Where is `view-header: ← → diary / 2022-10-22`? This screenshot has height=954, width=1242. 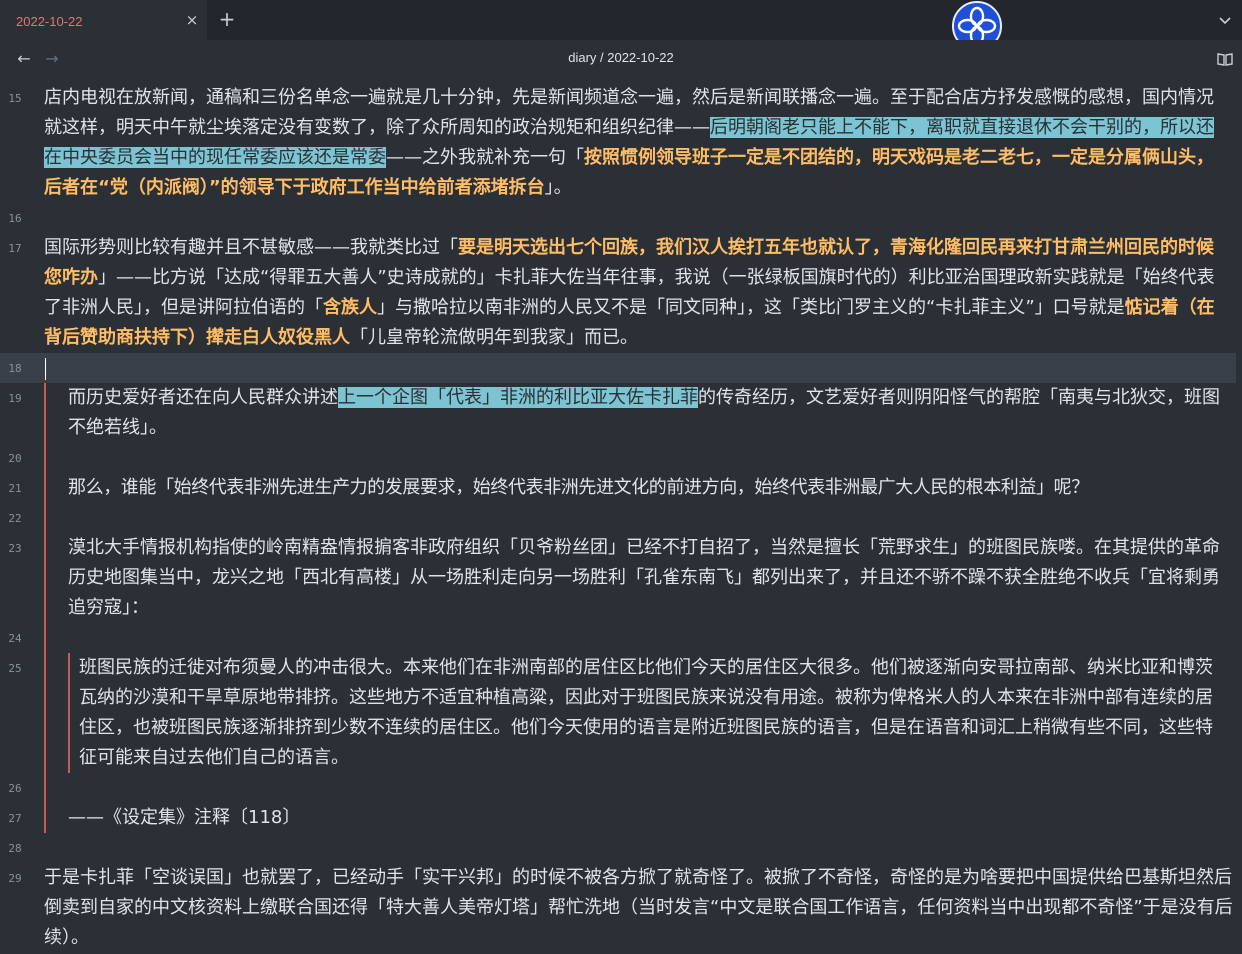 view-header: ← → diary / 2022-10-22 is located at coordinates (621, 58).